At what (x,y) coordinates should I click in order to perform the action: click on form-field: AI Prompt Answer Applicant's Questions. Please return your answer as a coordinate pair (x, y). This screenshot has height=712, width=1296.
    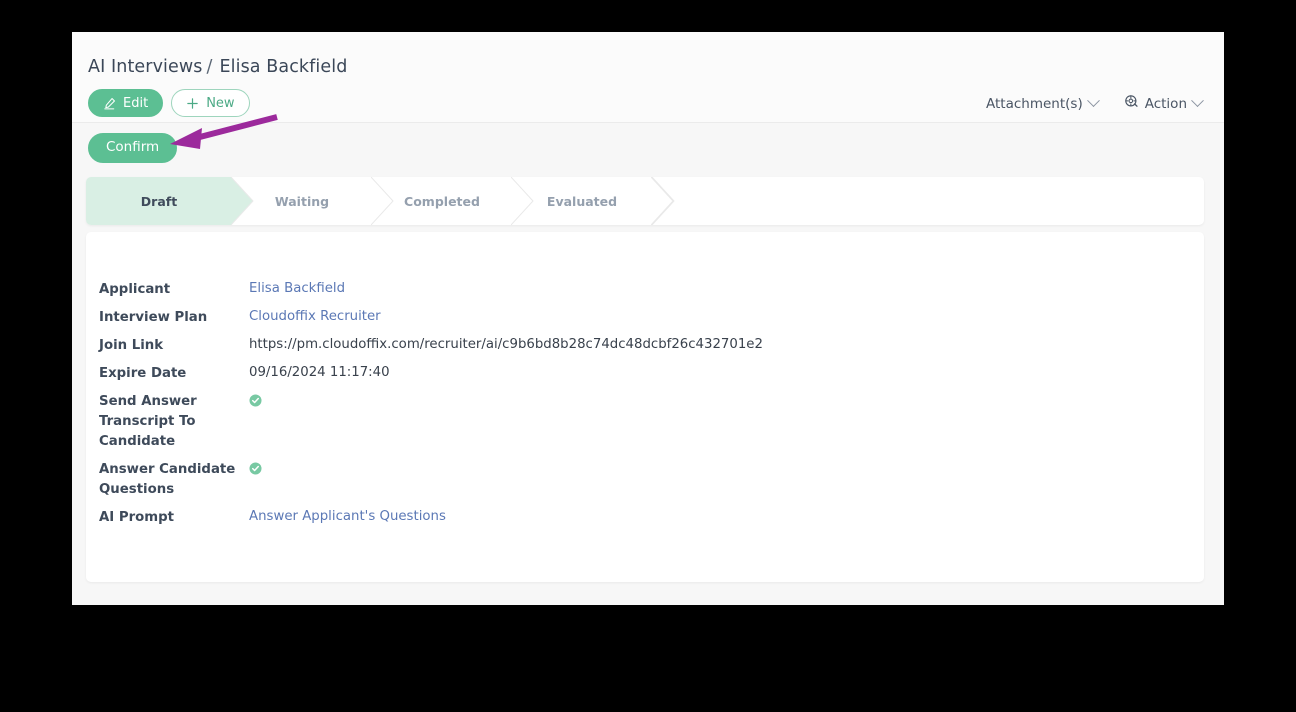
    Looking at the image, I should click on (639, 517).